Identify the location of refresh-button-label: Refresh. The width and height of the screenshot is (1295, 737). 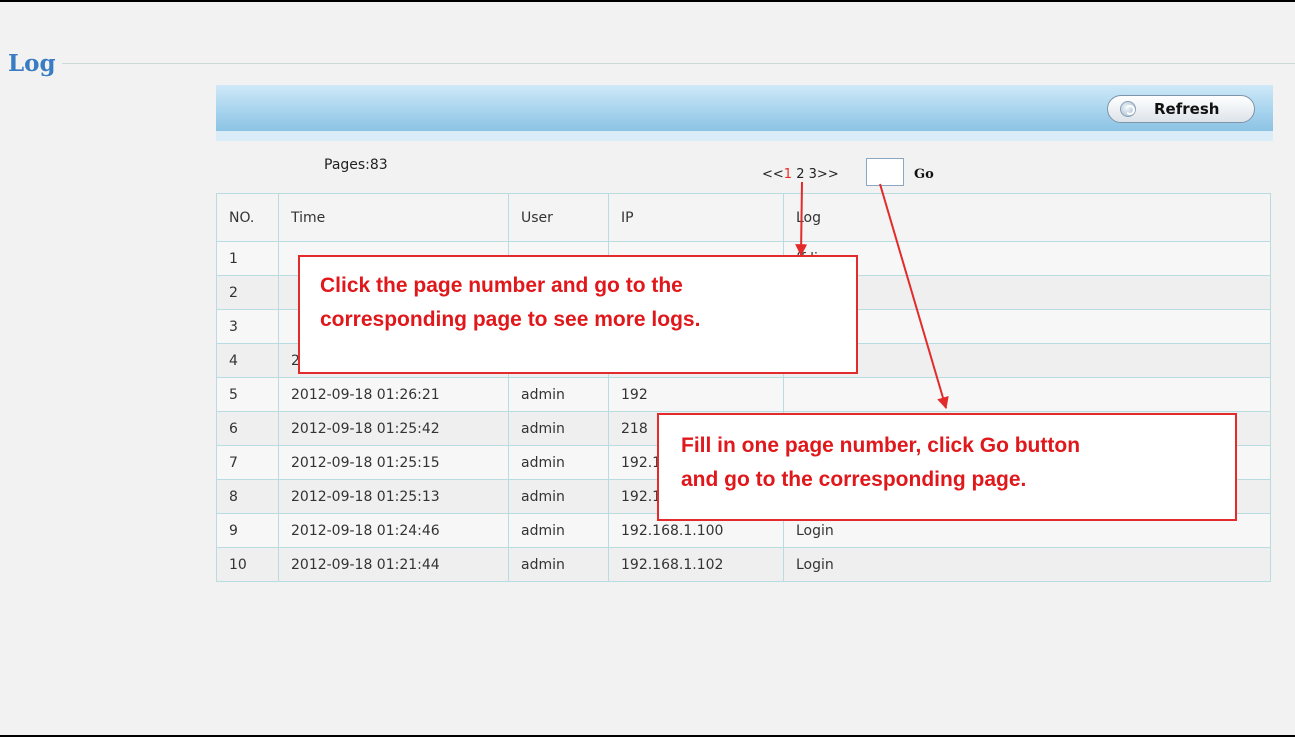
(1187, 109).